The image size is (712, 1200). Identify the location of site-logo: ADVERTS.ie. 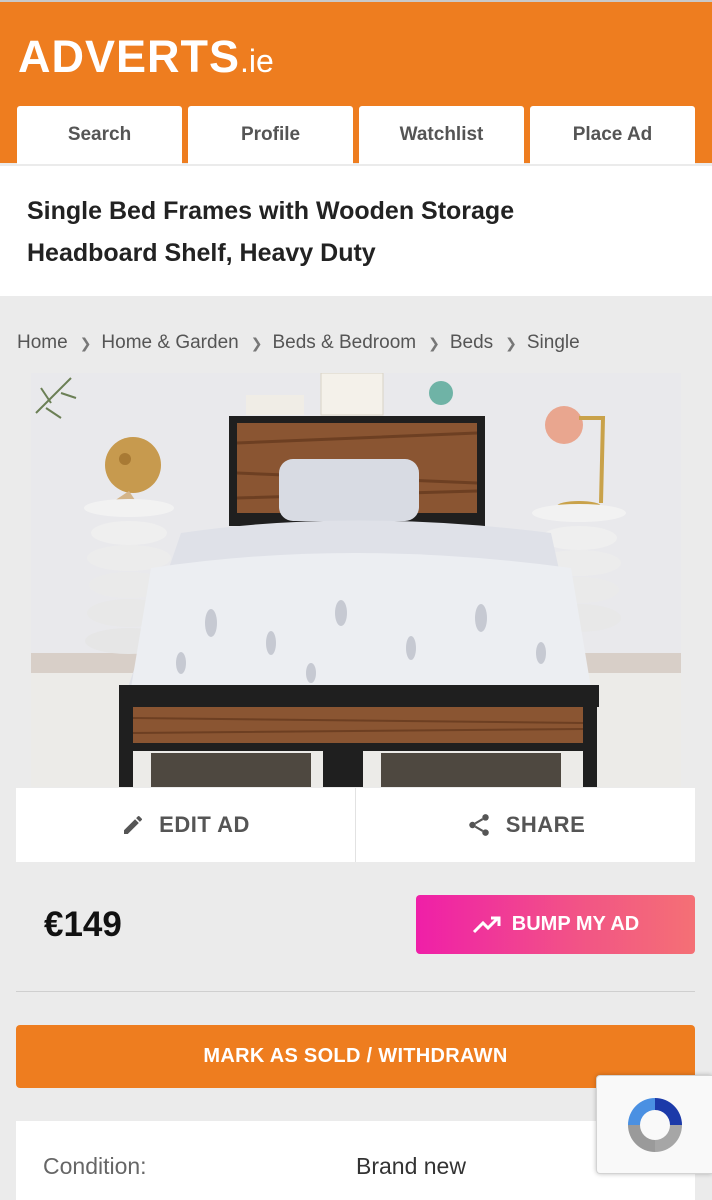
(146, 59).